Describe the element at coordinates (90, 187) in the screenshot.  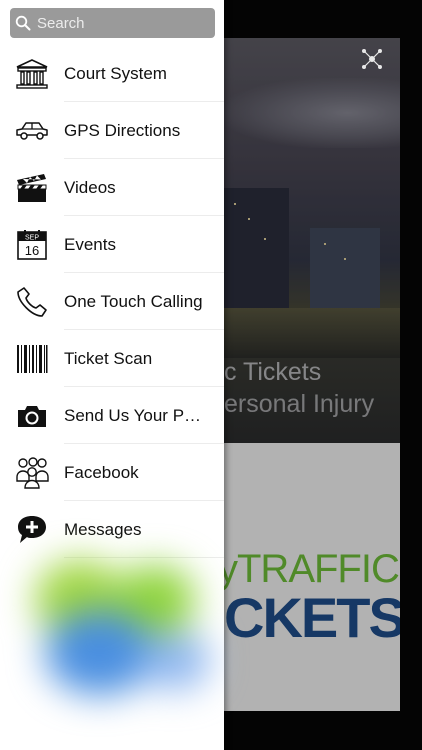
I see `menu-item-label: Videos` at that location.